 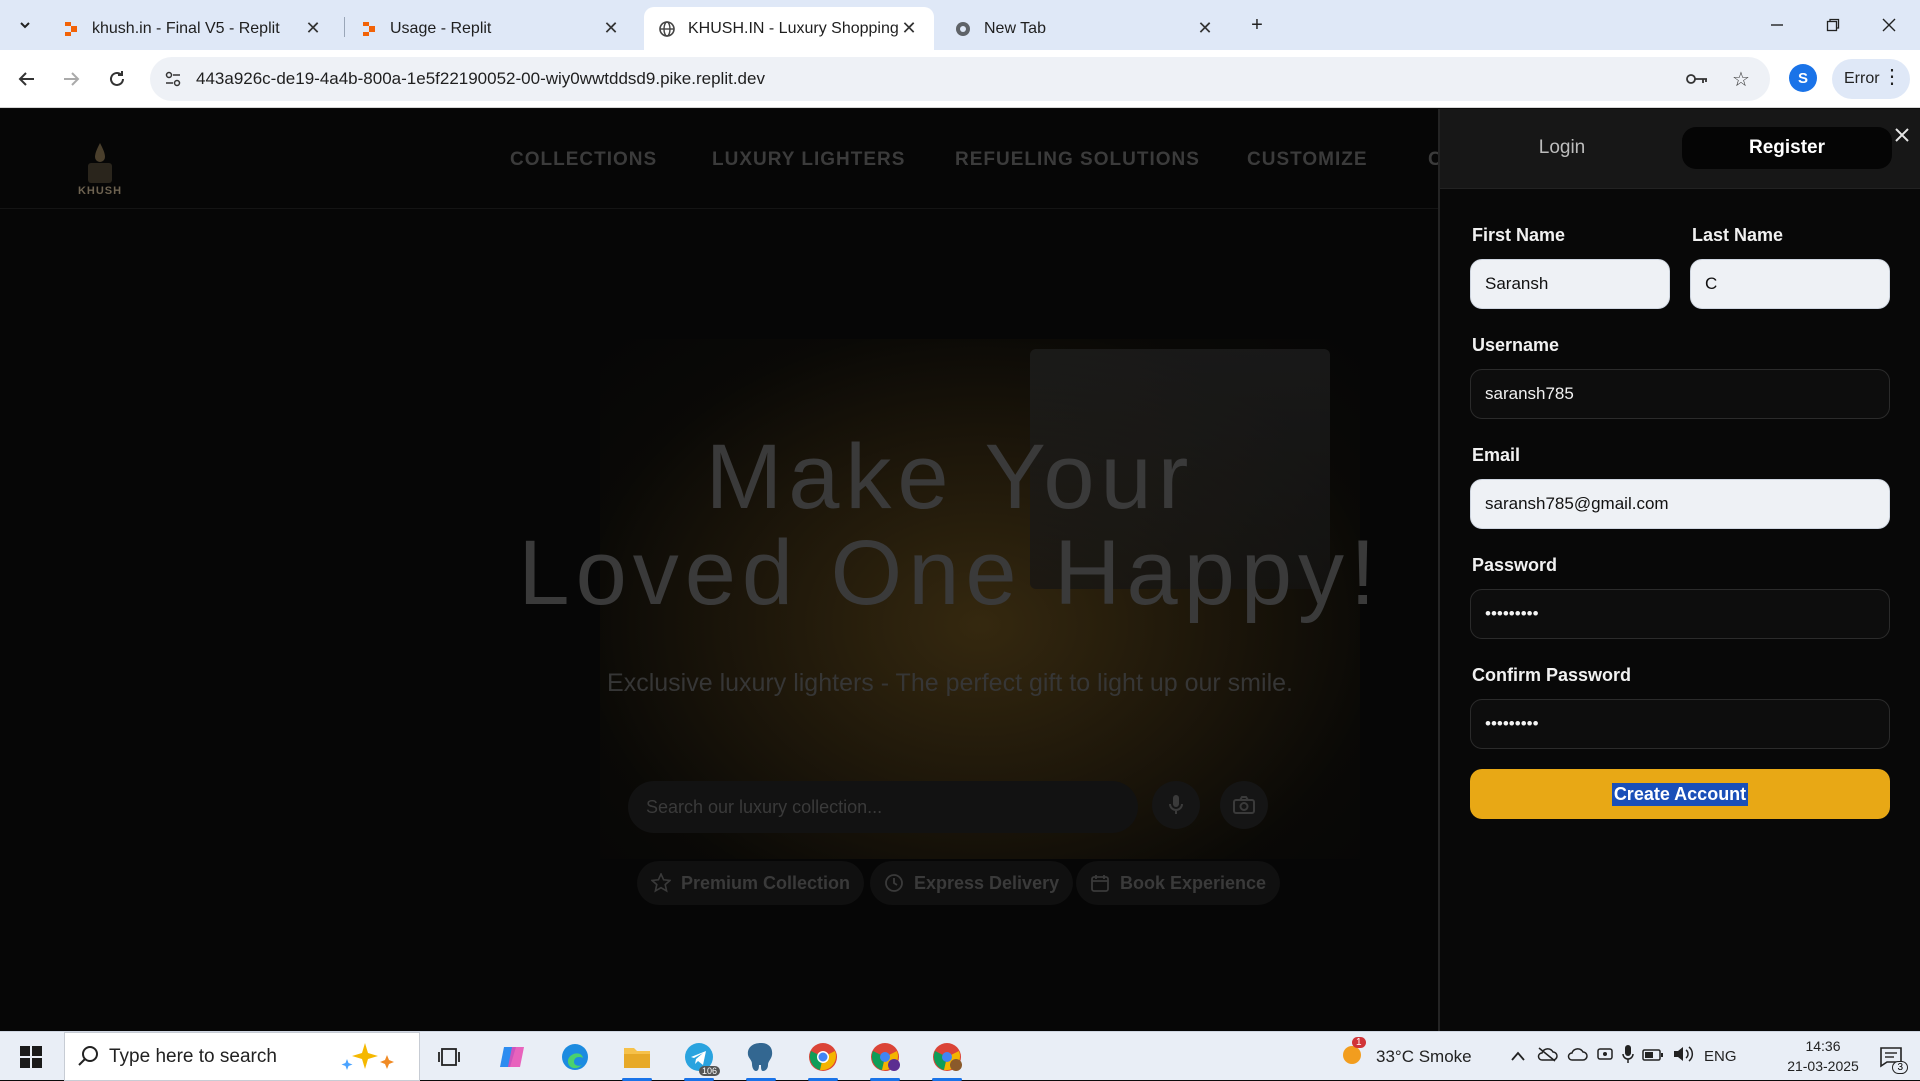 I want to click on confirm-password-label: Confirm Password, so click(x=1552, y=675).